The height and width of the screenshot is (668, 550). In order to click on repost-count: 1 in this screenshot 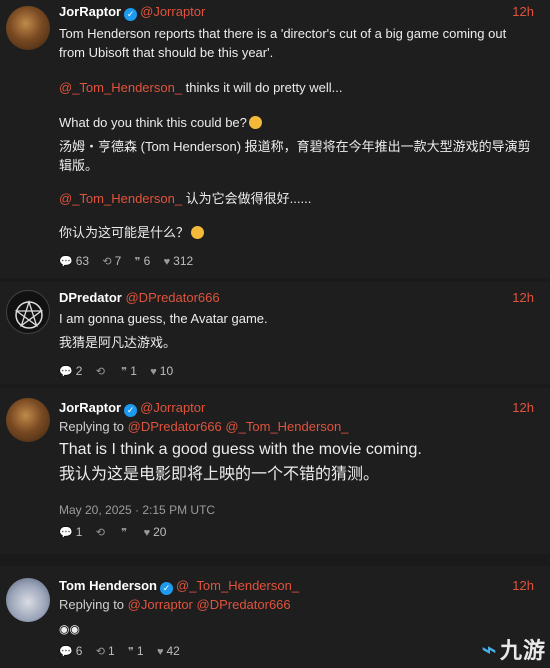, I will do `click(111, 651)`.